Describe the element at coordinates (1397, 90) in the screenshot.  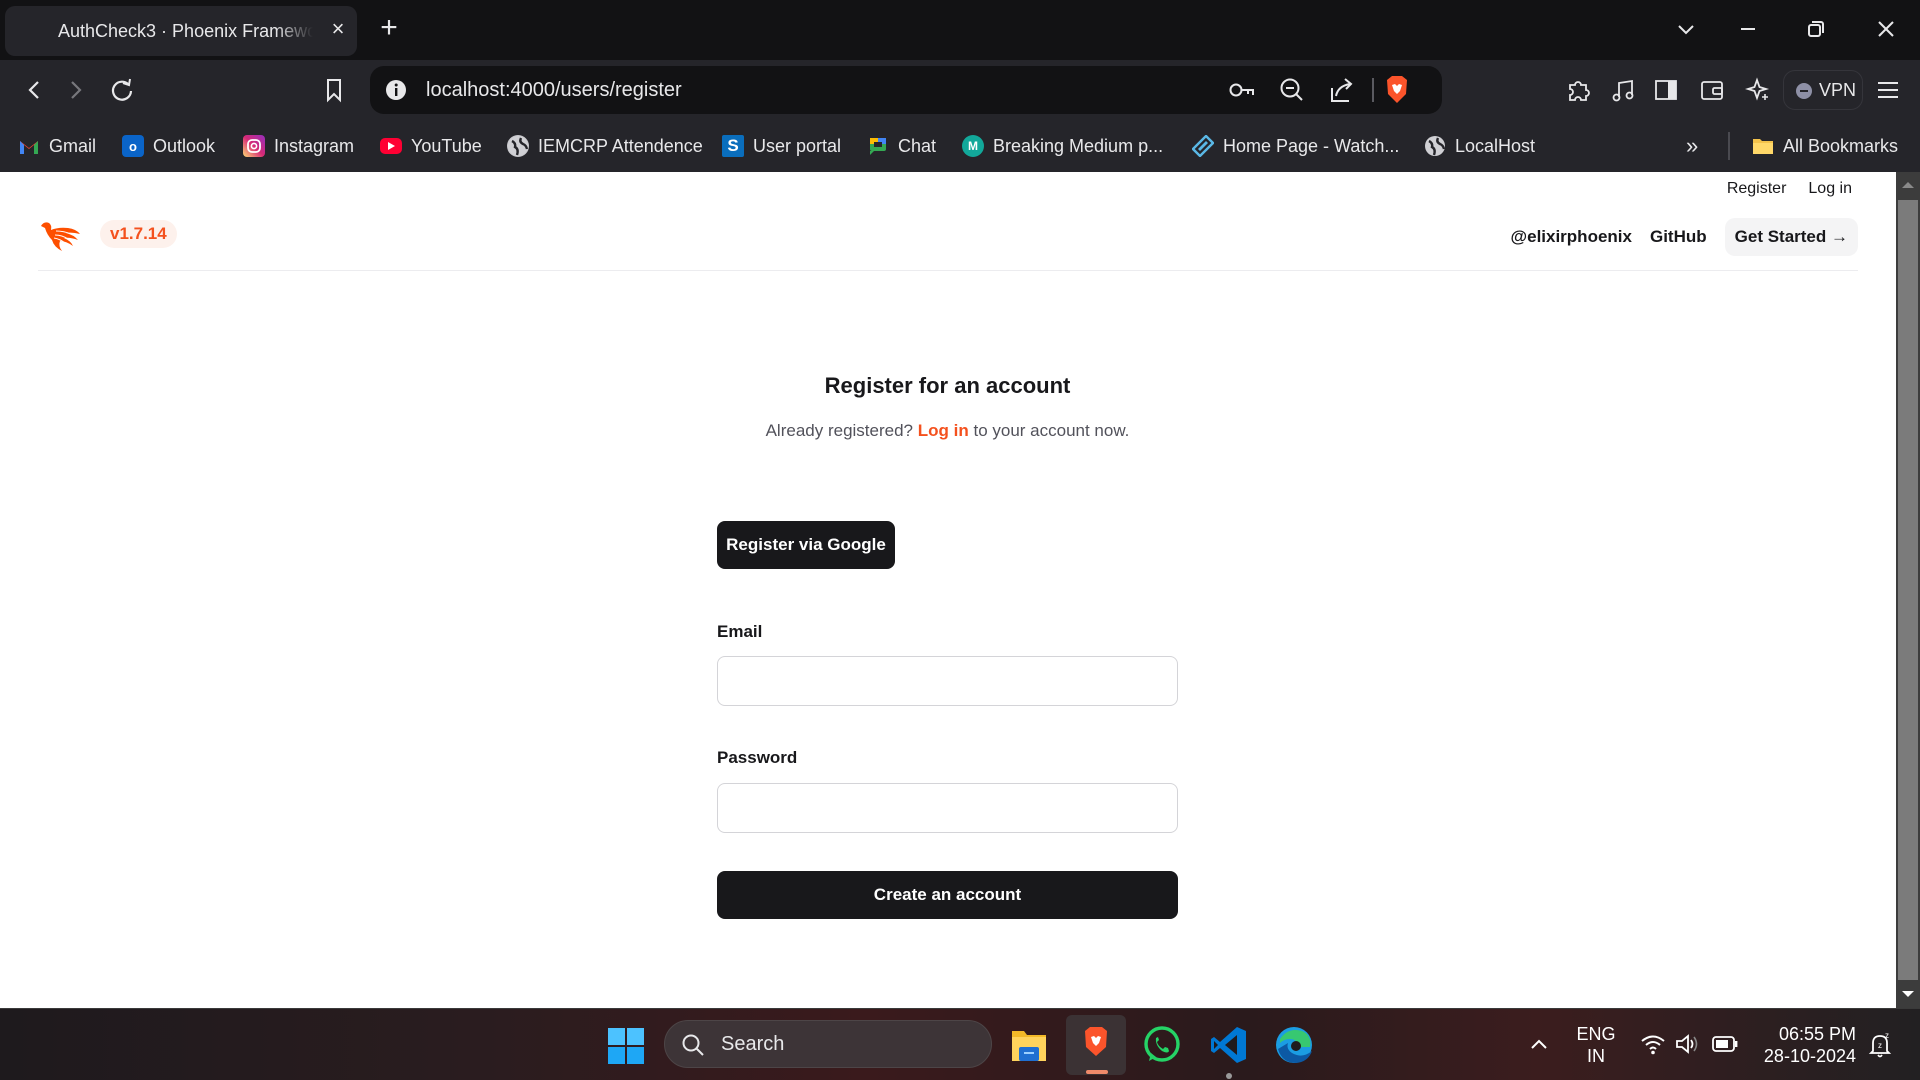
I see `brave-shields-icon` at that location.